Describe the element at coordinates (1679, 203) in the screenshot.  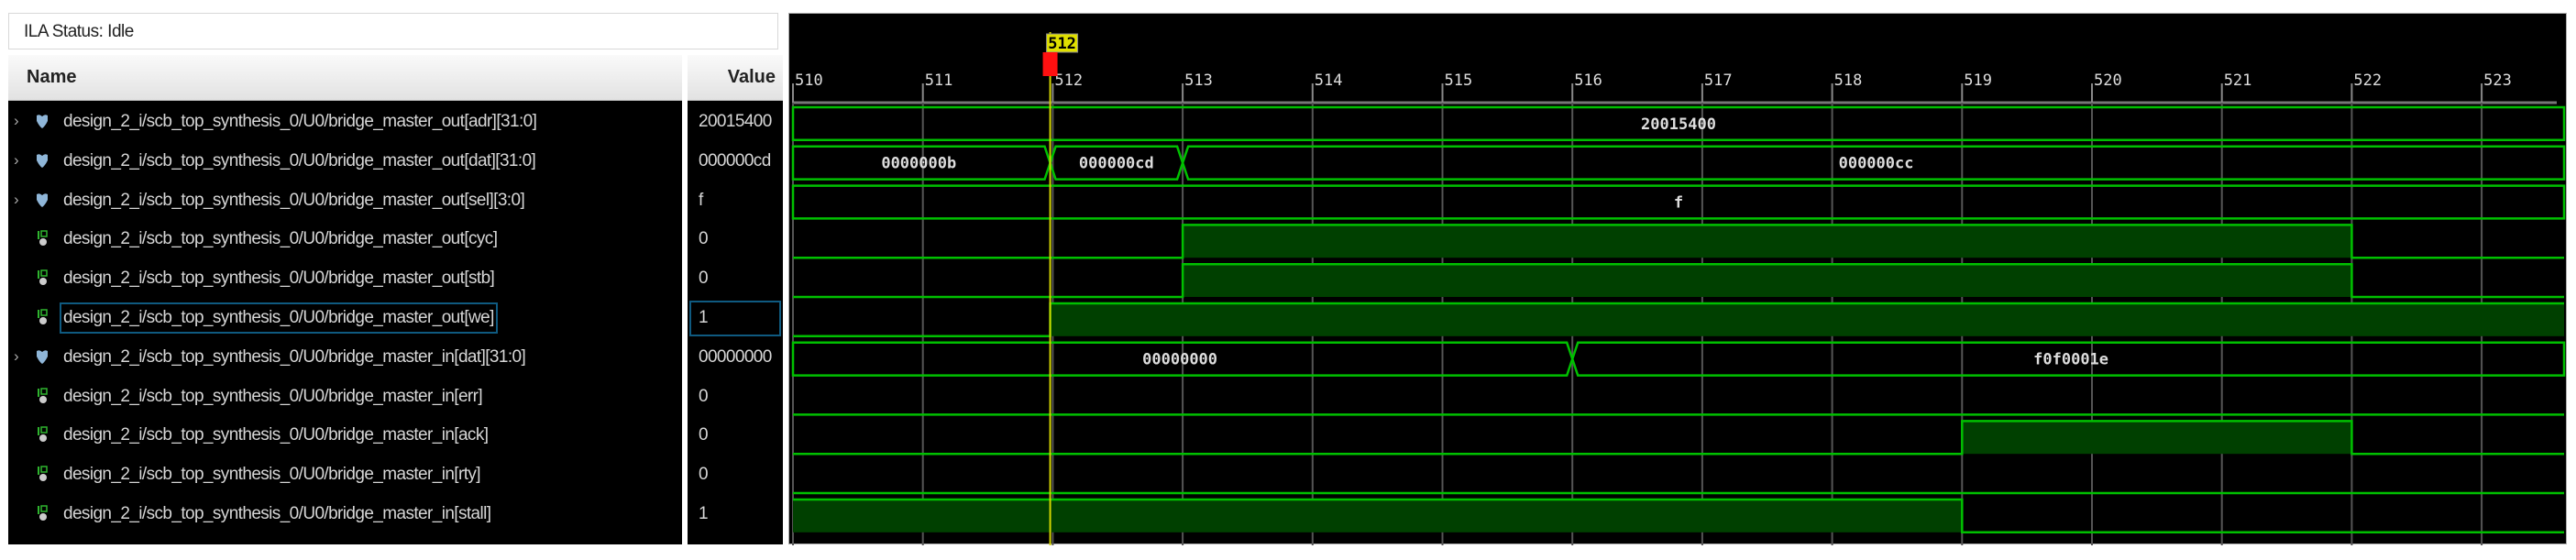
I see `bus-value-label: f` at that location.